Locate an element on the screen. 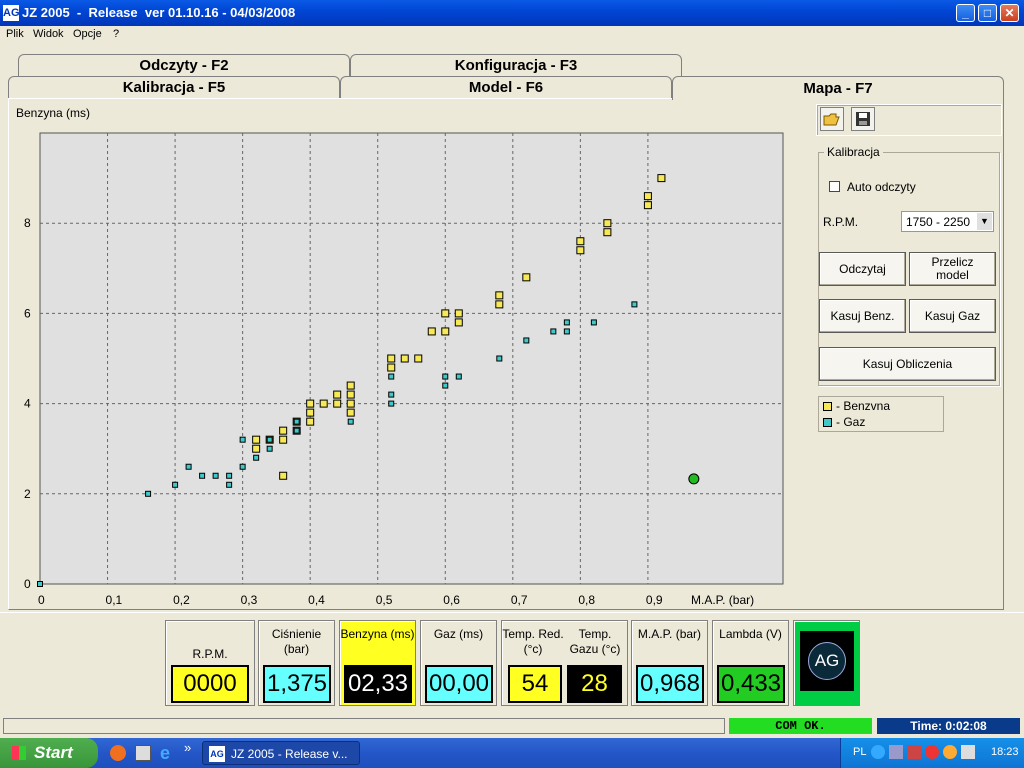 The width and height of the screenshot is (1024, 768). odczytaj-button: Odczytaj is located at coordinates (862, 269).